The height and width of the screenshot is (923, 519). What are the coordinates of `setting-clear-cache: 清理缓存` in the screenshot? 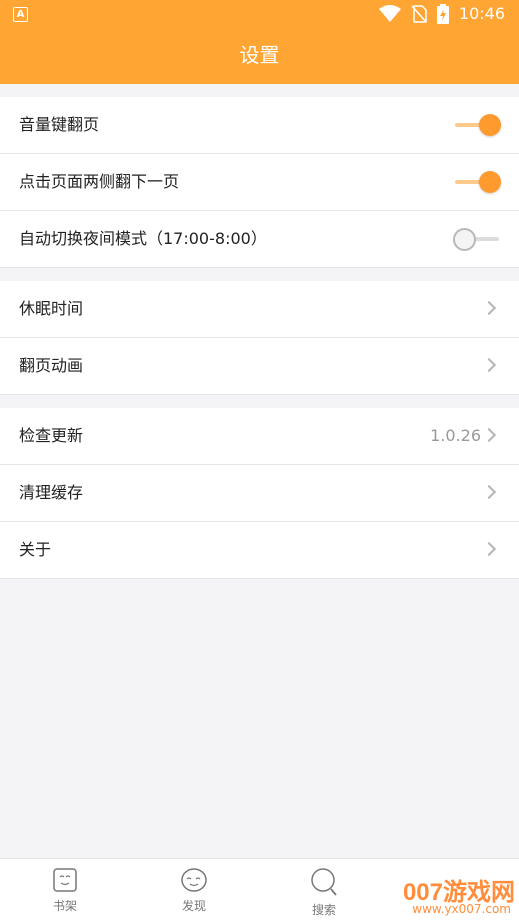 It's located at (259, 493).